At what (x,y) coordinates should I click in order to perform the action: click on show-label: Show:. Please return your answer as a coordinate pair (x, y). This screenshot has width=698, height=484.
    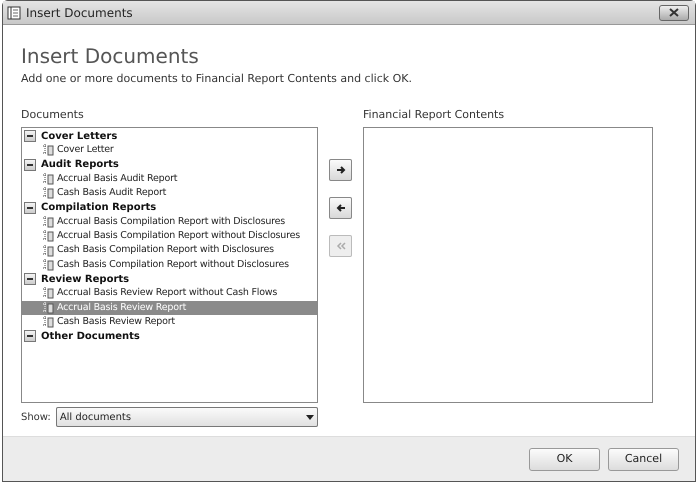
    Looking at the image, I should click on (36, 417).